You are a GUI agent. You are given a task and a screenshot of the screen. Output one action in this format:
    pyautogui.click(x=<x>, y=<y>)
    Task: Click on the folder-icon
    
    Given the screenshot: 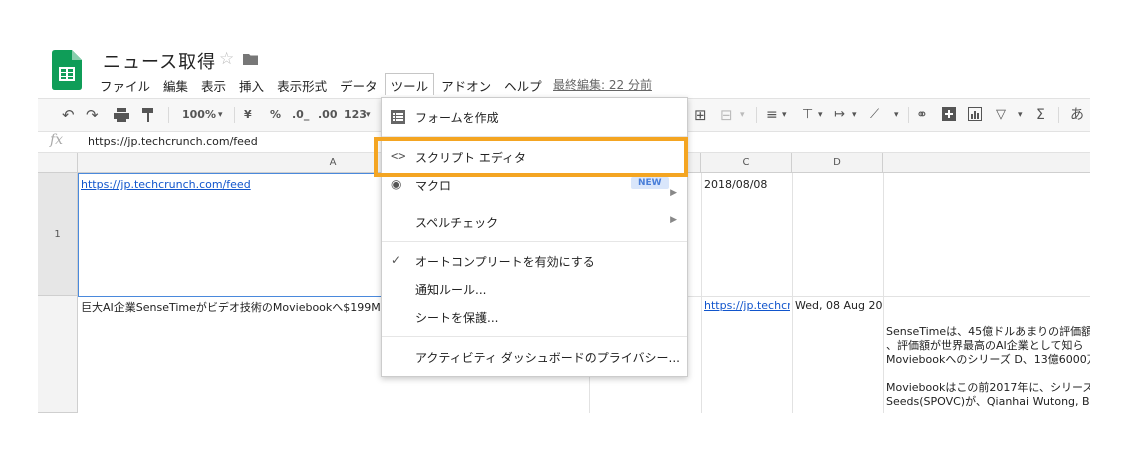 What is the action you would take?
    pyautogui.click(x=250, y=59)
    